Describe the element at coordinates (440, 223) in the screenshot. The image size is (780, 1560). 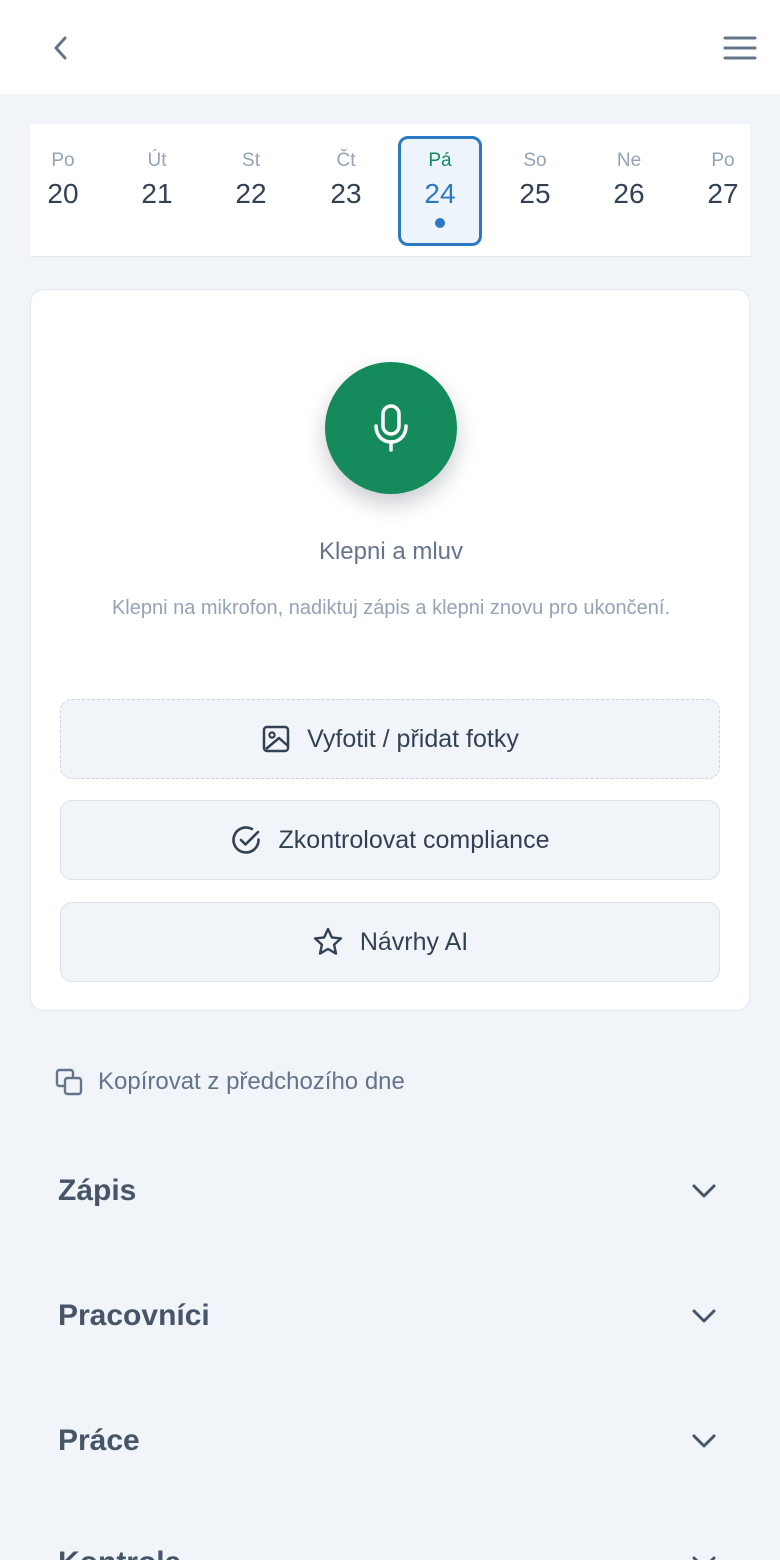
I see `entry-indicator-dot` at that location.